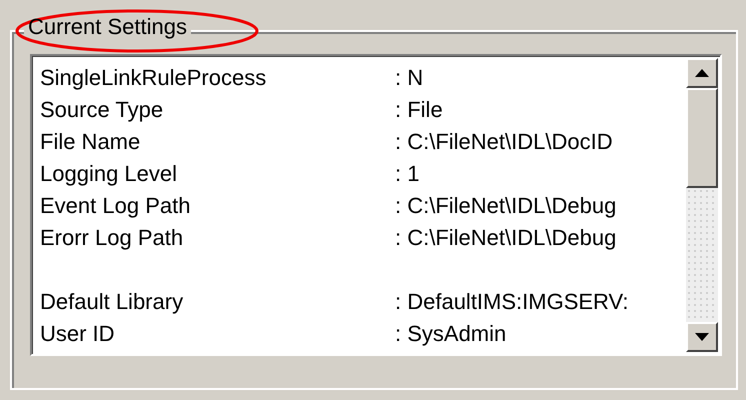 This screenshot has height=400, width=746. Describe the element at coordinates (504, 142) in the screenshot. I see `setting-value: : C:\FileNet\IDL\DocID` at that location.